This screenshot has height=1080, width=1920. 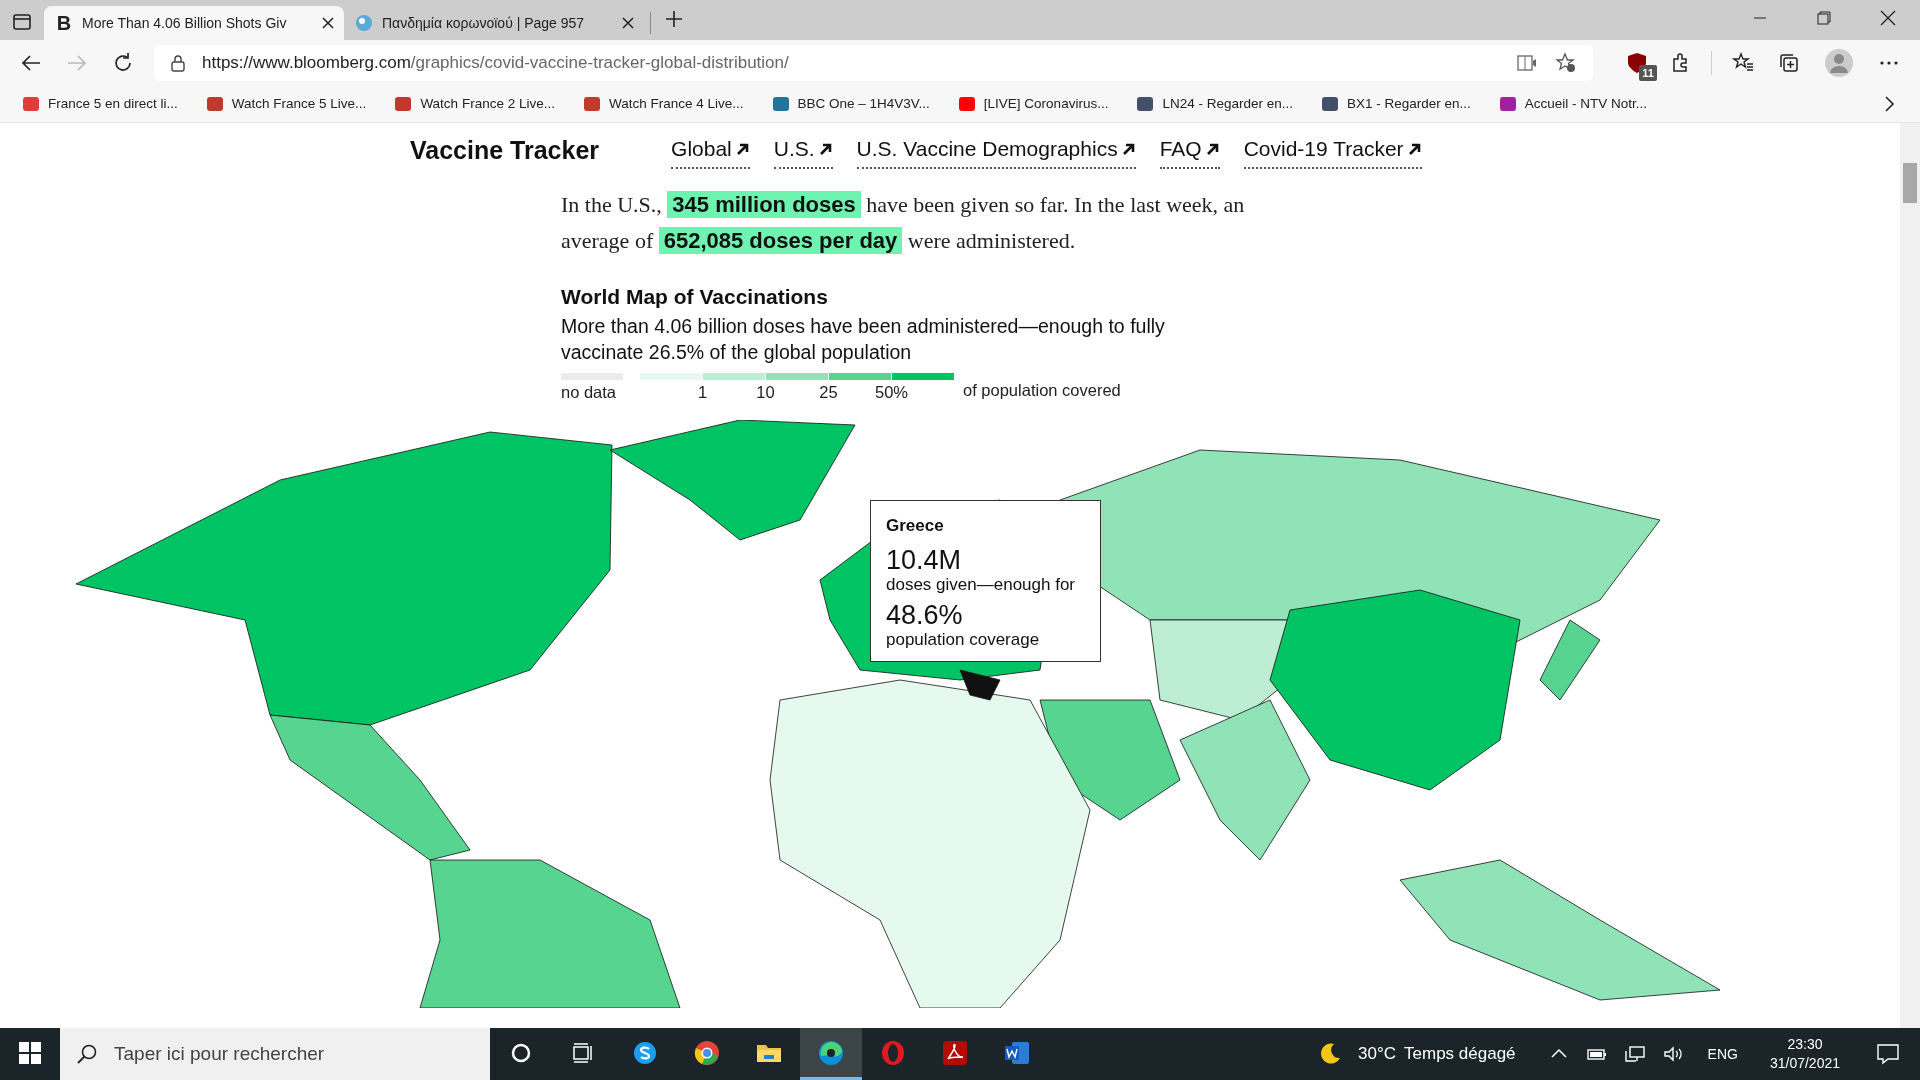 I want to click on nav-link: Covid-19 Tracker, so click(x=1332, y=151).